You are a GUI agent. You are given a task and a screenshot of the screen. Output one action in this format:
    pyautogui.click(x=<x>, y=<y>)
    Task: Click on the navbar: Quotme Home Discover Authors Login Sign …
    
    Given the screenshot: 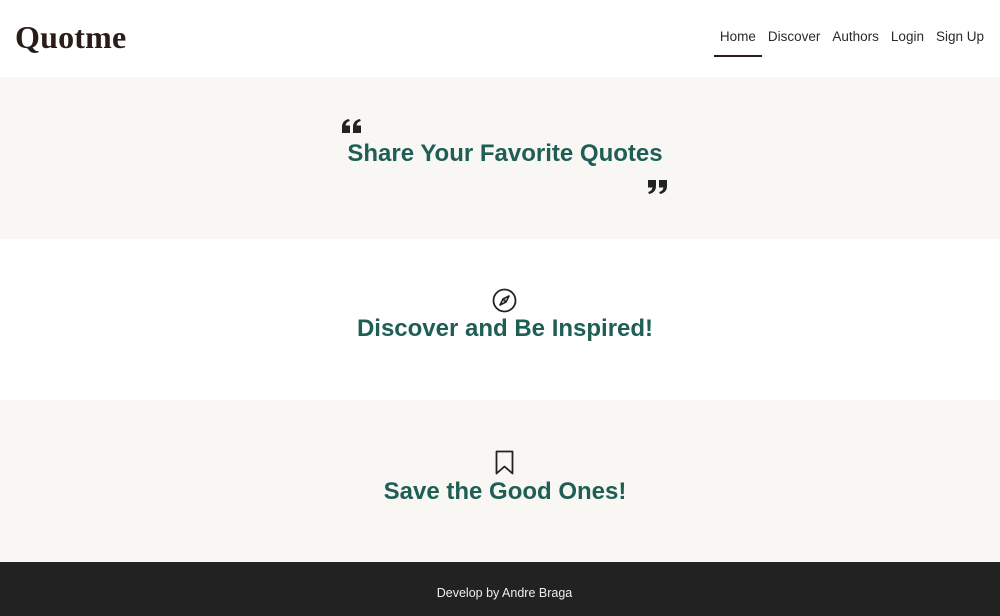 What is the action you would take?
    pyautogui.click(x=500, y=38)
    